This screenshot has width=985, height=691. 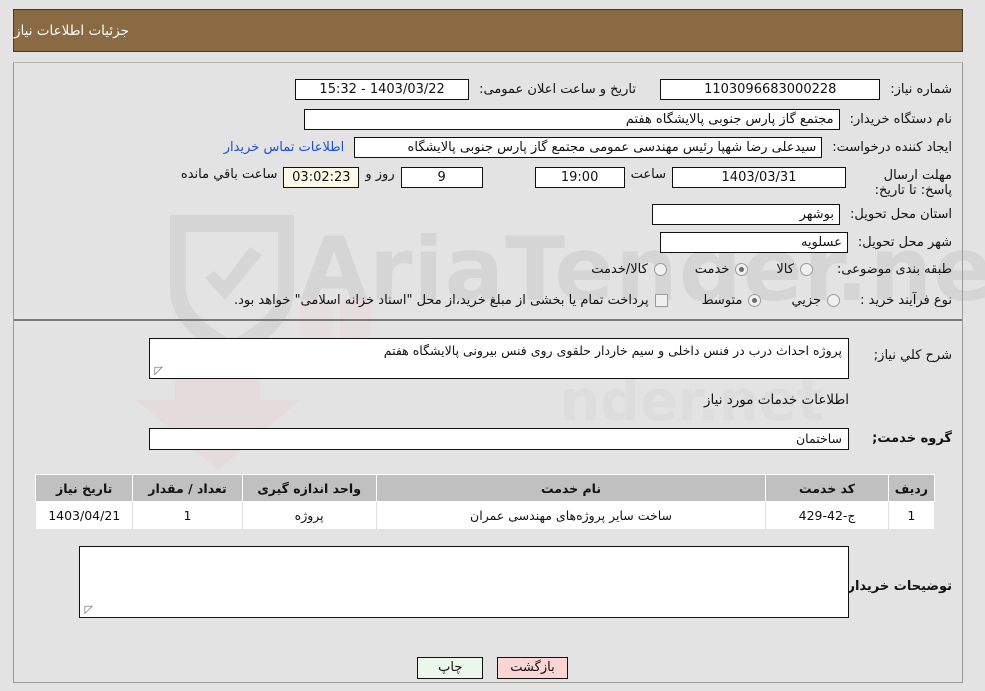 I want to click on footer-actions: بازگشت چاپ, so click(x=492, y=668).